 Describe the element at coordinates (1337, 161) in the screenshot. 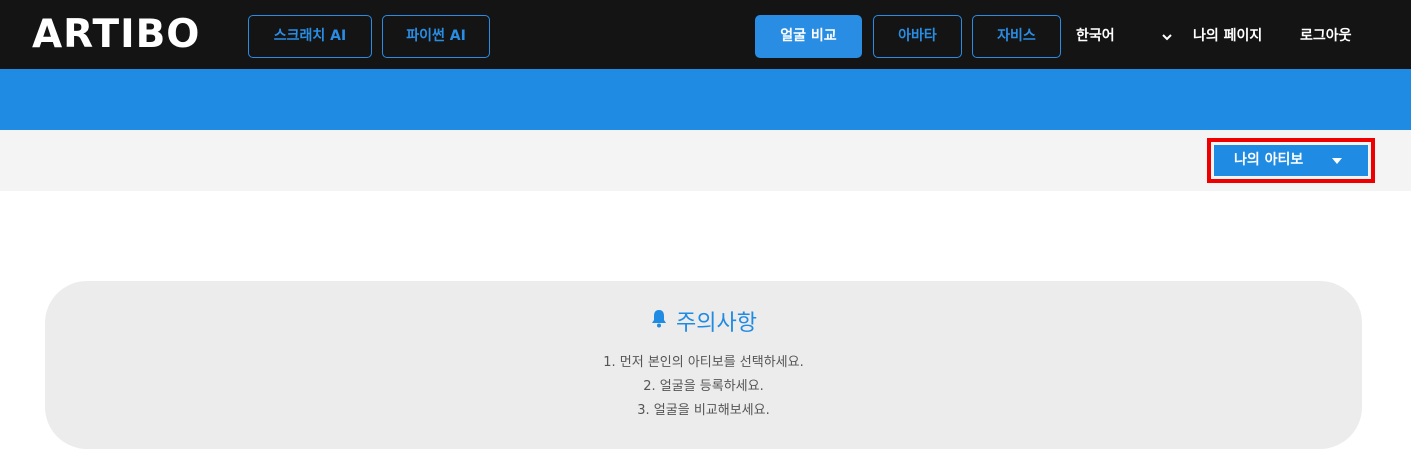

I see `caret-down-icon` at that location.